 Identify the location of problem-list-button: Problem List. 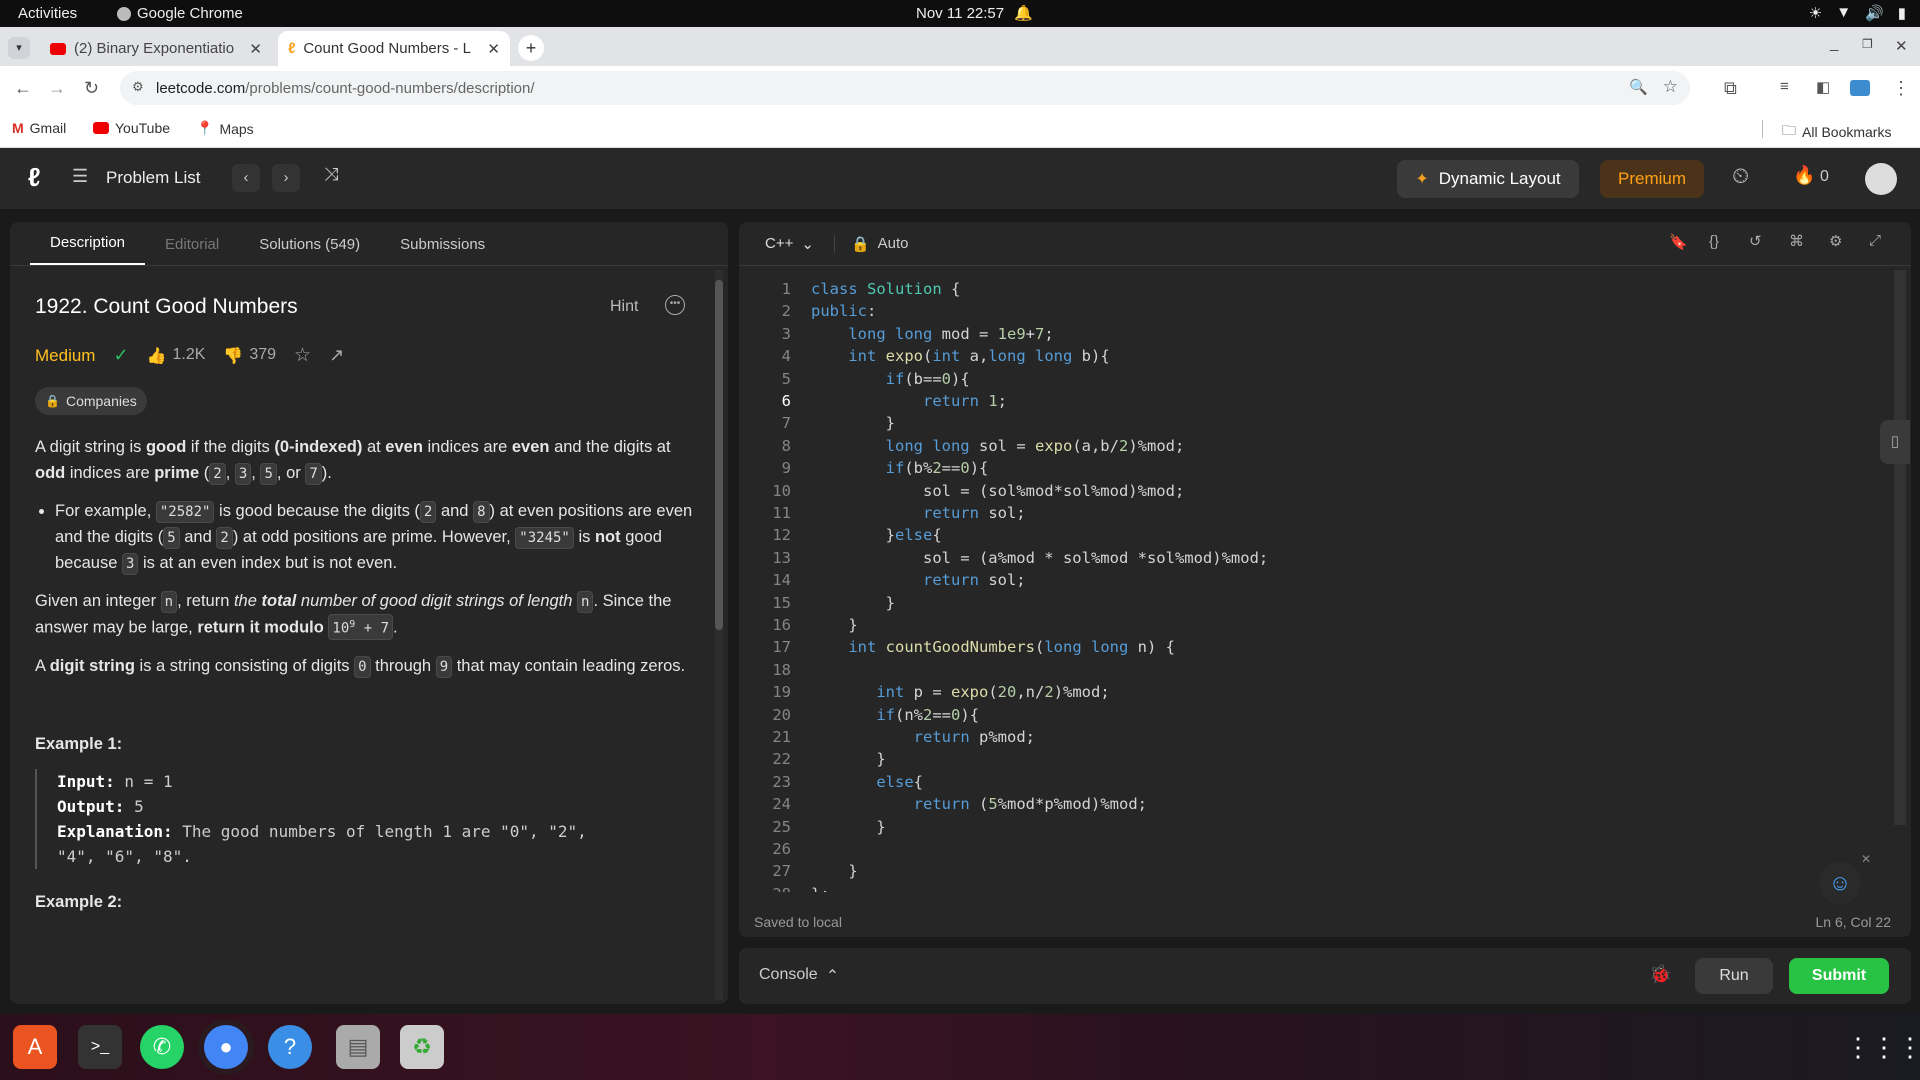
(153, 178).